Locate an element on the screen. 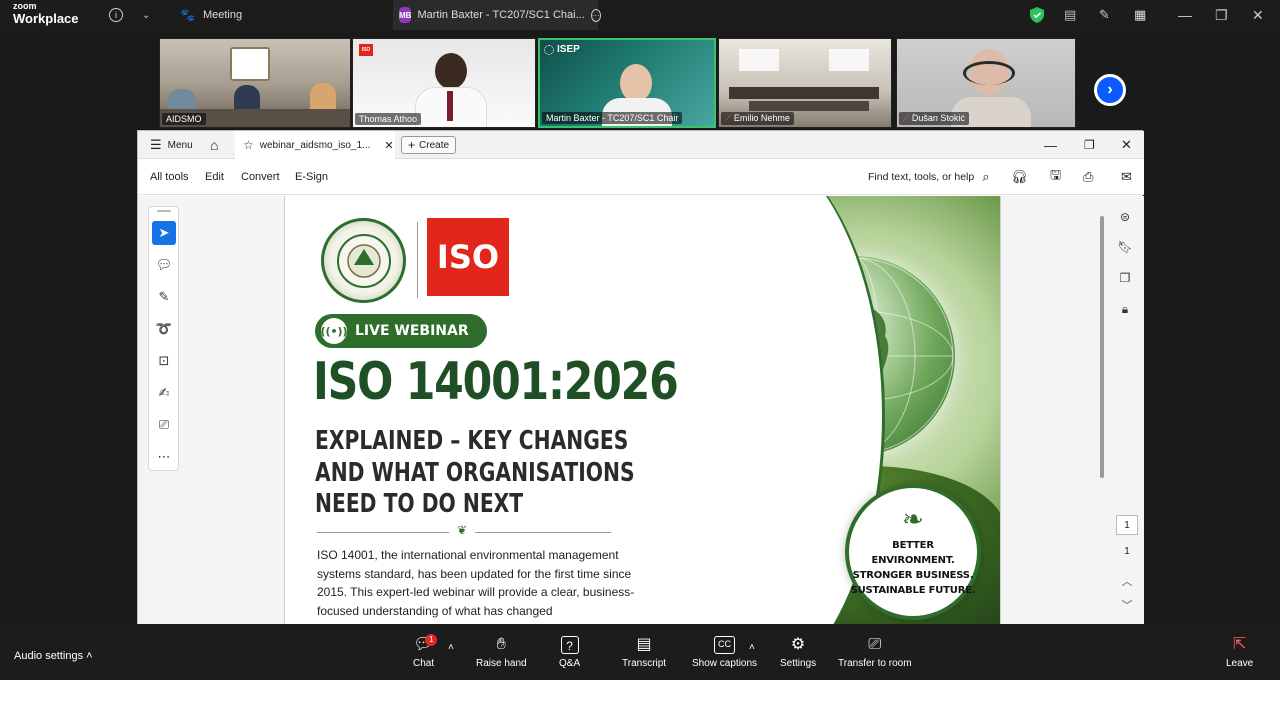 This screenshot has height=720, width=1280. chevron-down-icon: ⌄ is located at coordinates (146, 15).